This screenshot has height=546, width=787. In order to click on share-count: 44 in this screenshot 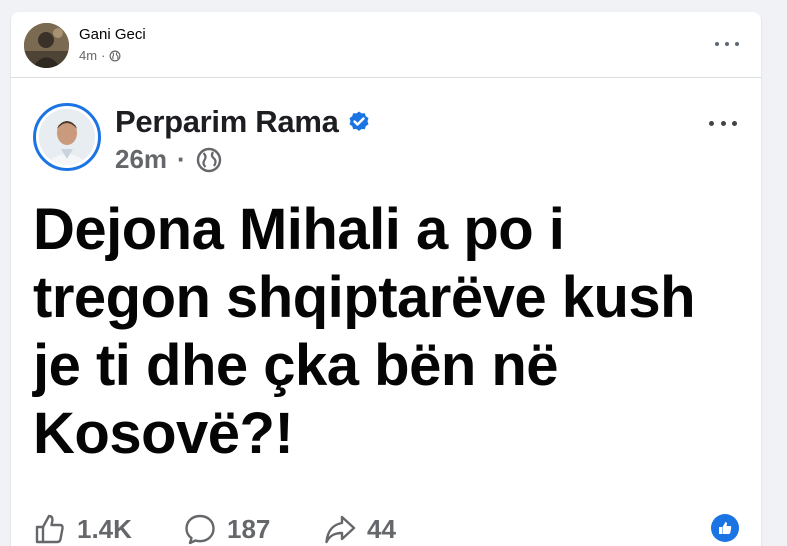, I will do `click(381, 528)`.